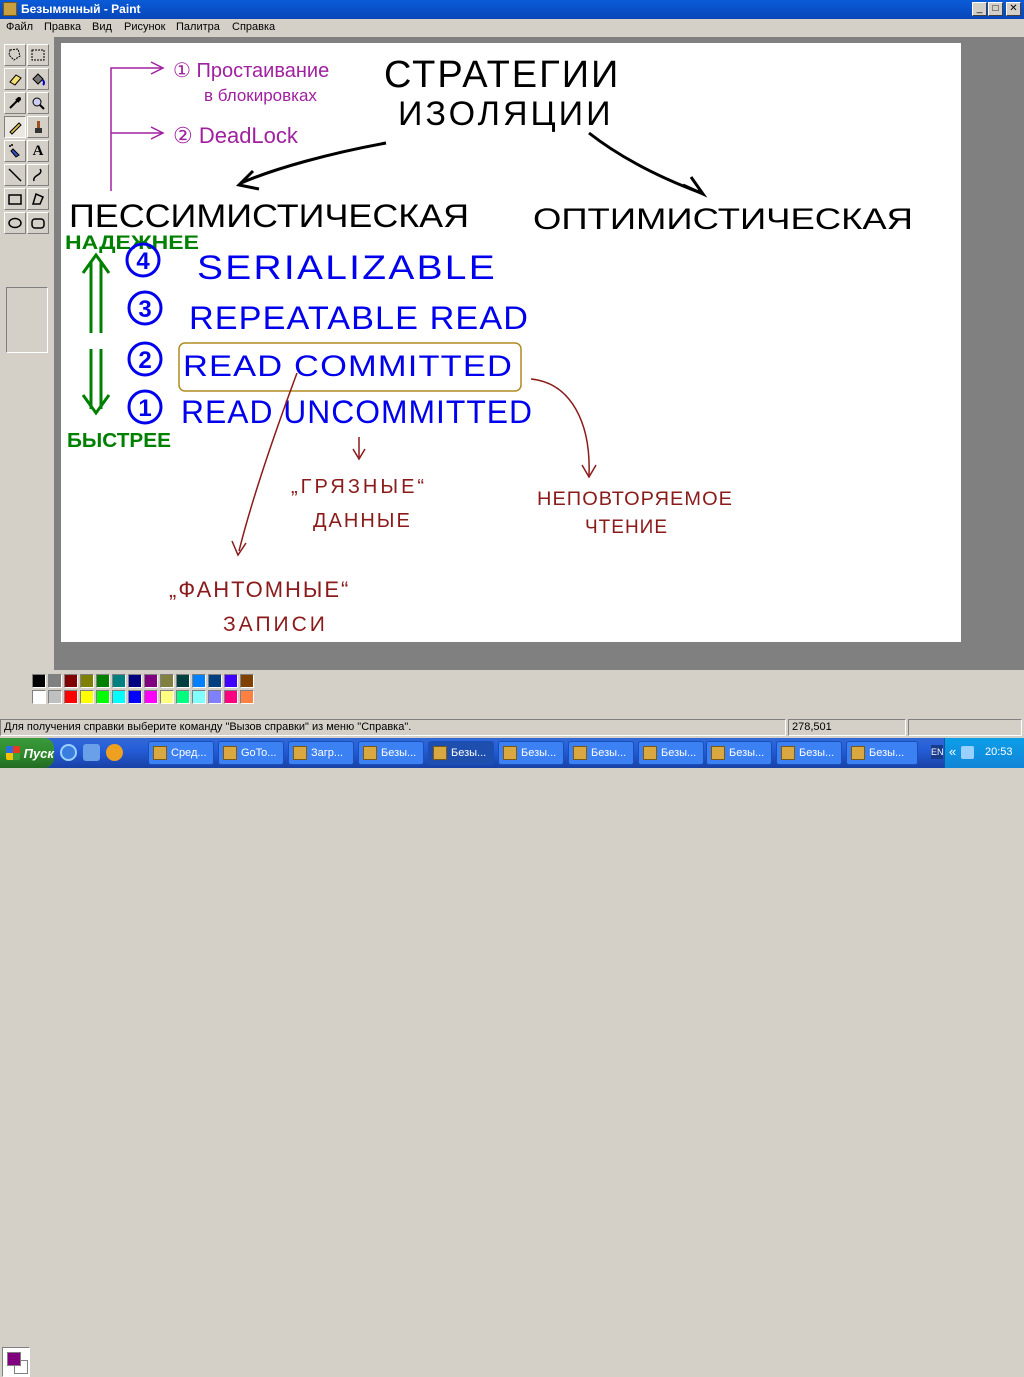 The width and height of the screenshot is (1024, 1377). What do you see at coordinates (119, 441) in the screenshot?
I see `label-faster: БЫСТРЕЕ` at bounding box center [119, 441].